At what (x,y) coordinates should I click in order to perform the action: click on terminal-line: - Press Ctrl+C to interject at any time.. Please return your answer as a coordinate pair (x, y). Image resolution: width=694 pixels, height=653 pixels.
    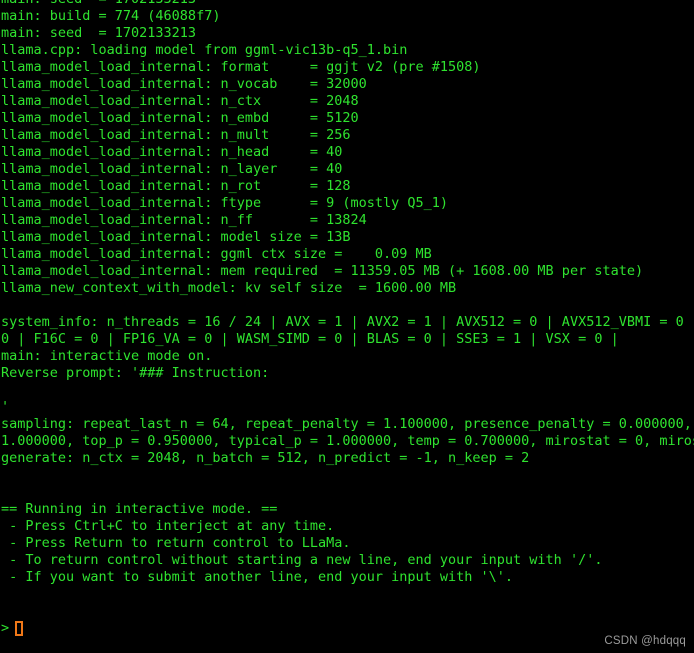
    Looking at the image, I should click on (168, 526).